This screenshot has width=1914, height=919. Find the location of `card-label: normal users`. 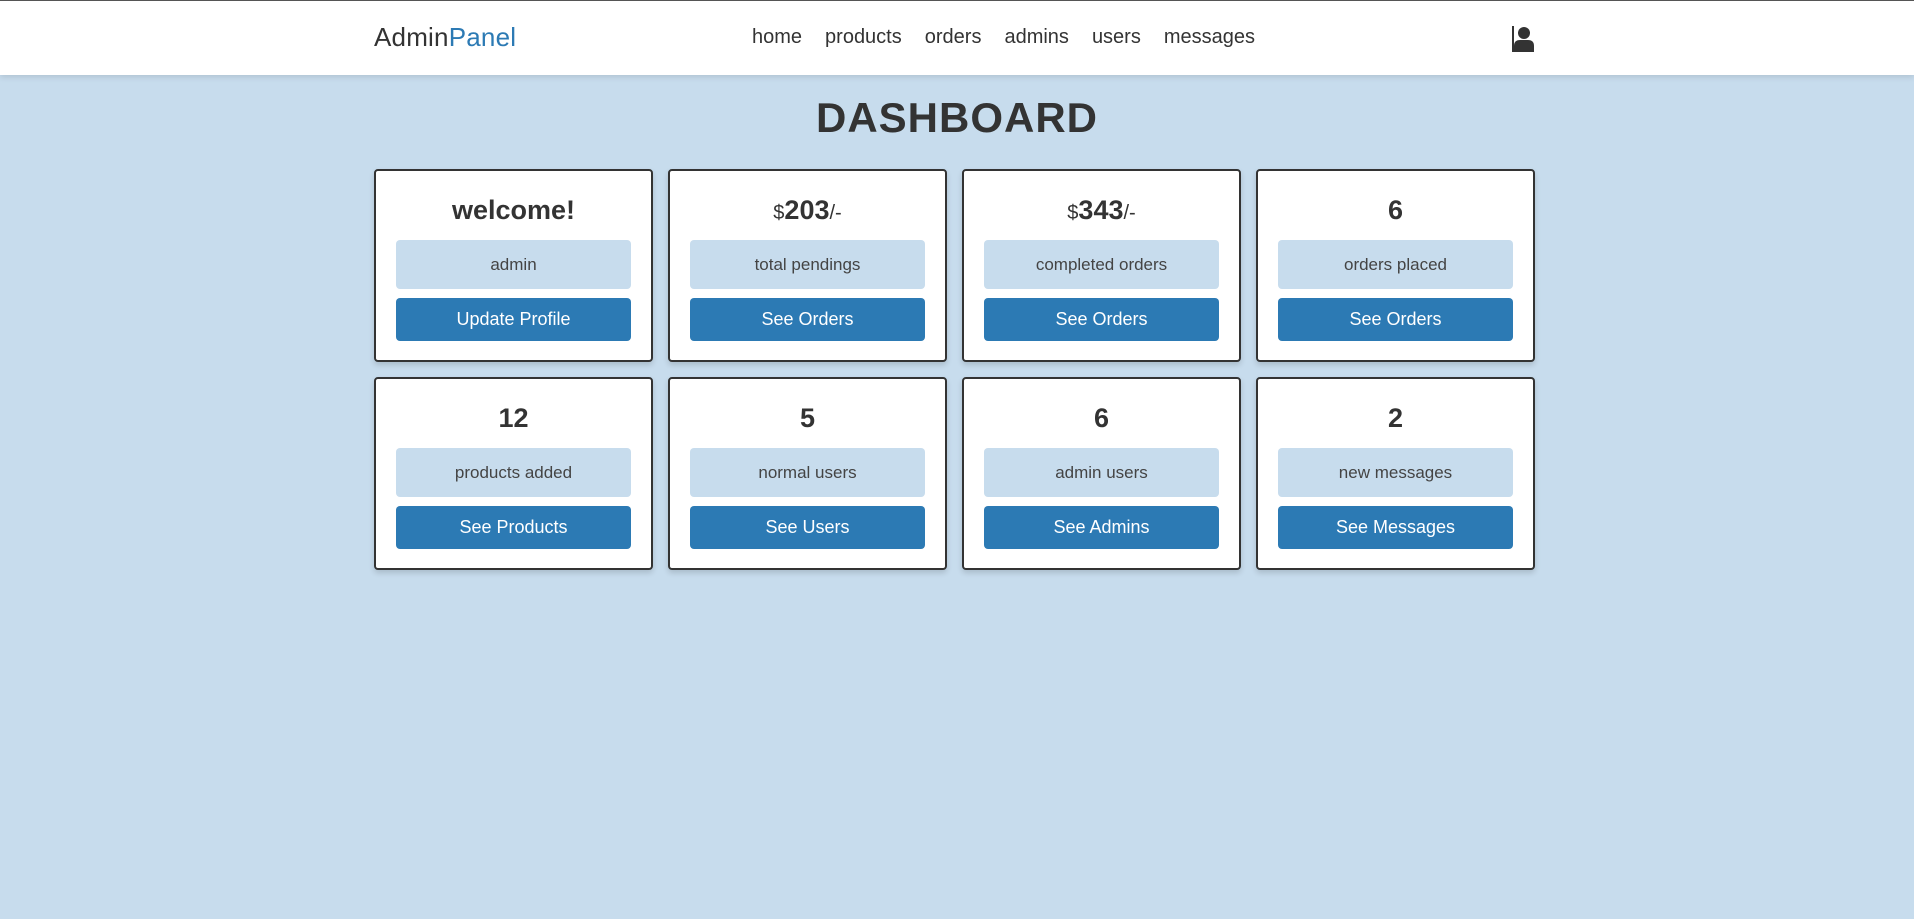

card-label: normal users is located at coordinates (807, 472).